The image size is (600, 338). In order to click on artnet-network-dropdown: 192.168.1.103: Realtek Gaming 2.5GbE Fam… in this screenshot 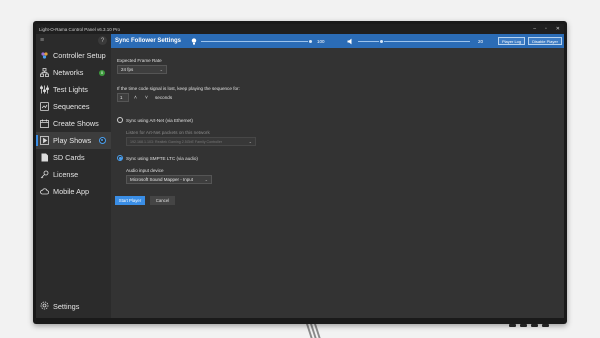, I will do `click(191, 141)`.